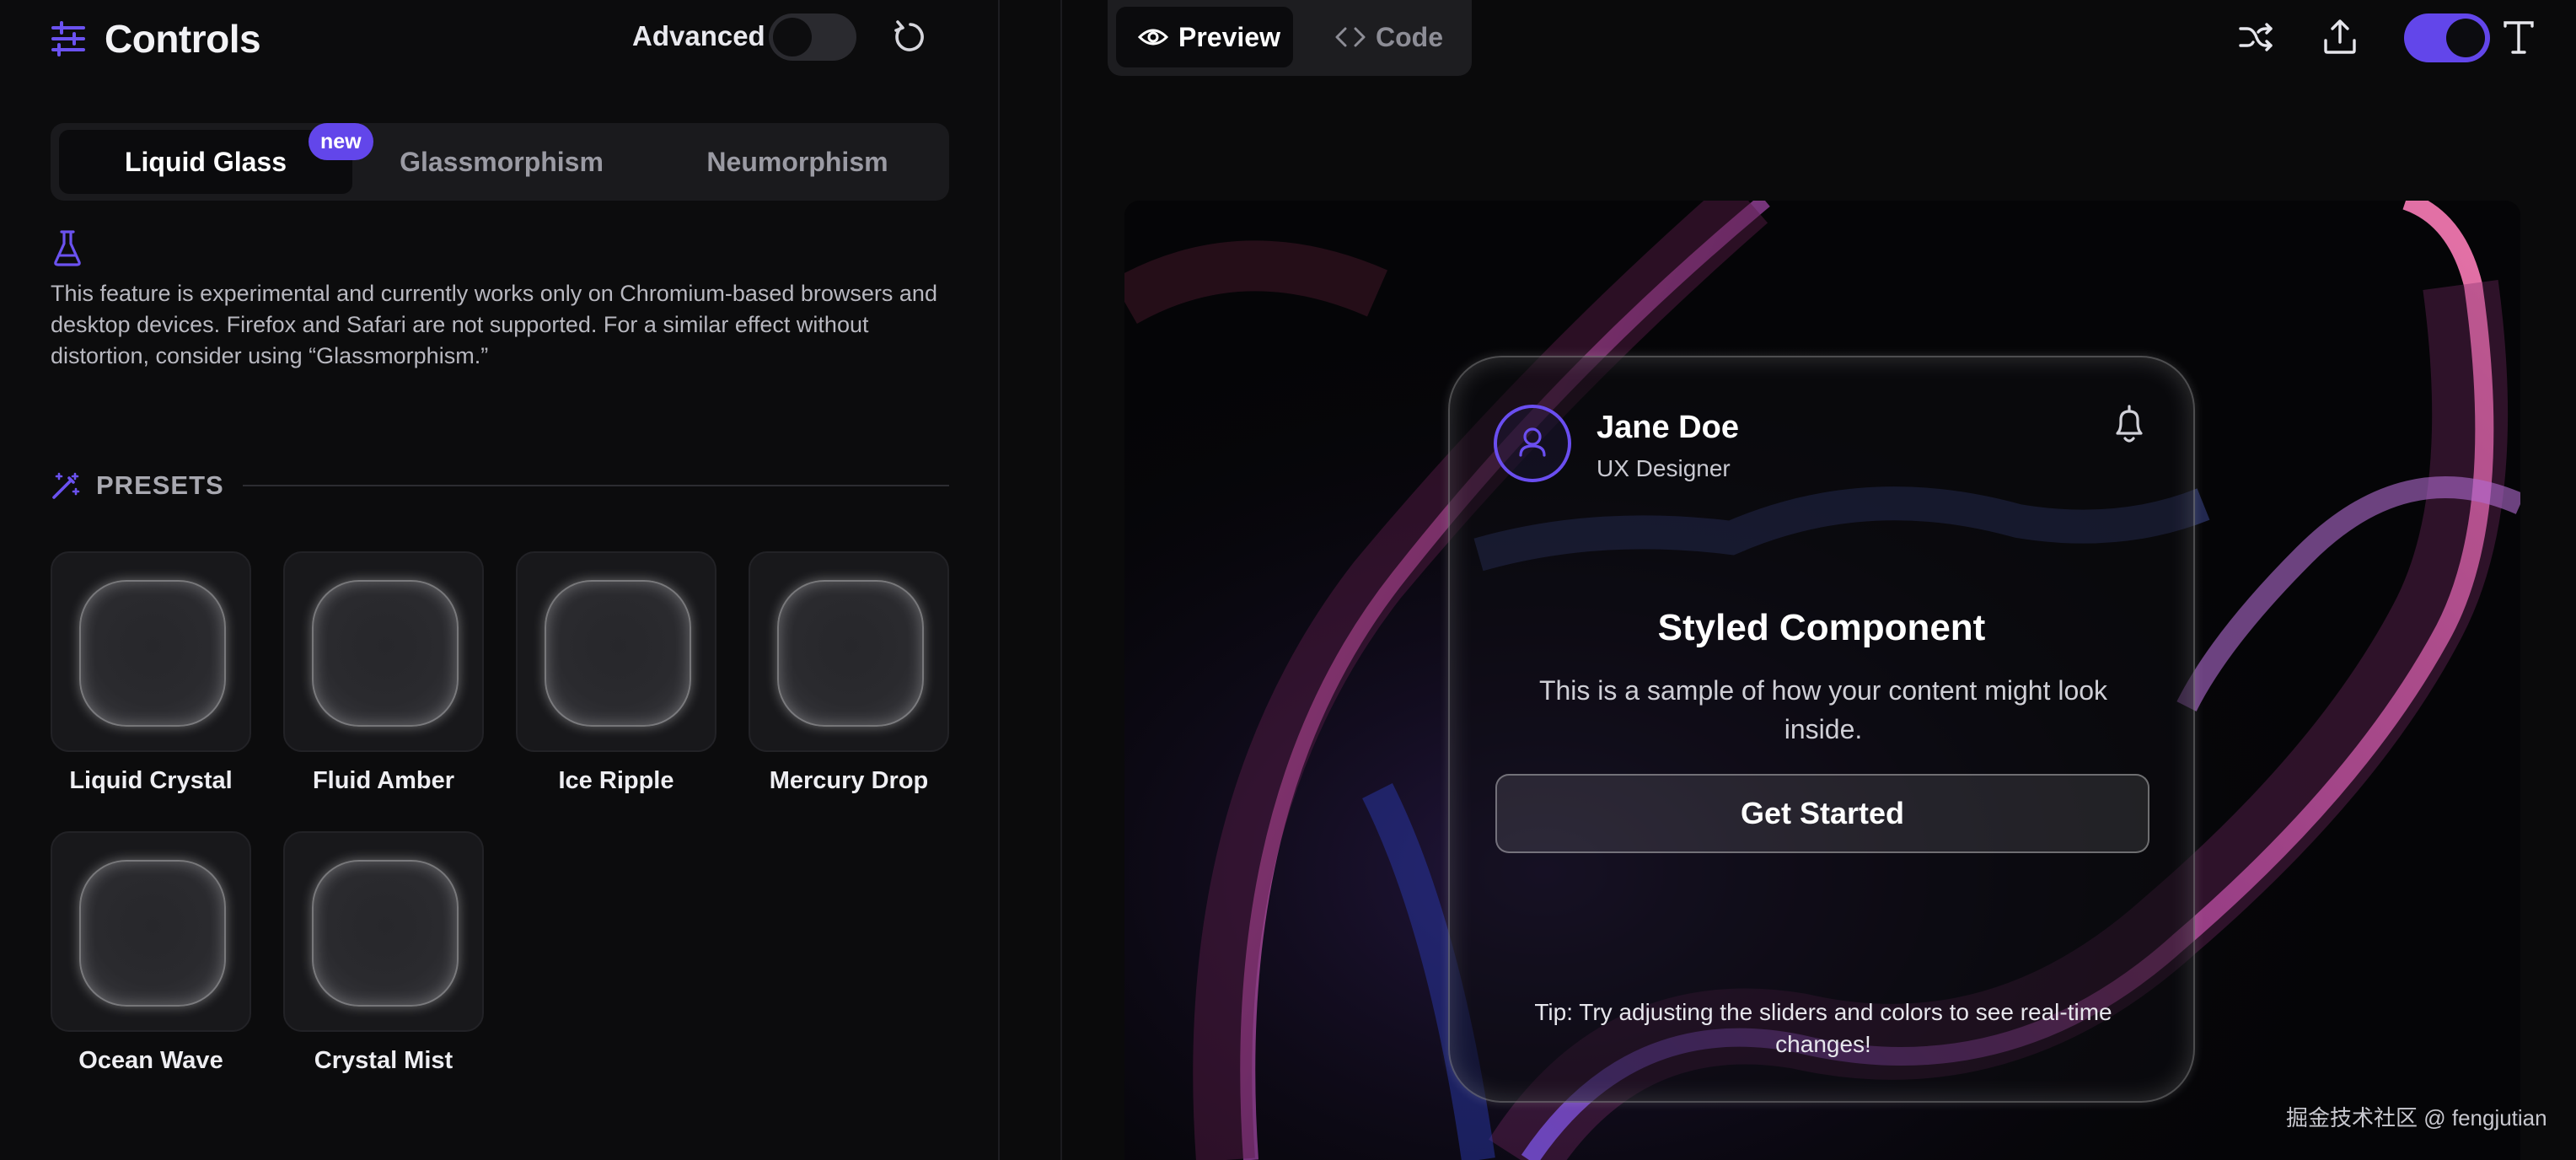 This screenshot has width=2576, height=1160. I want to click on user-role: UX Designer, so click(1664, 468).